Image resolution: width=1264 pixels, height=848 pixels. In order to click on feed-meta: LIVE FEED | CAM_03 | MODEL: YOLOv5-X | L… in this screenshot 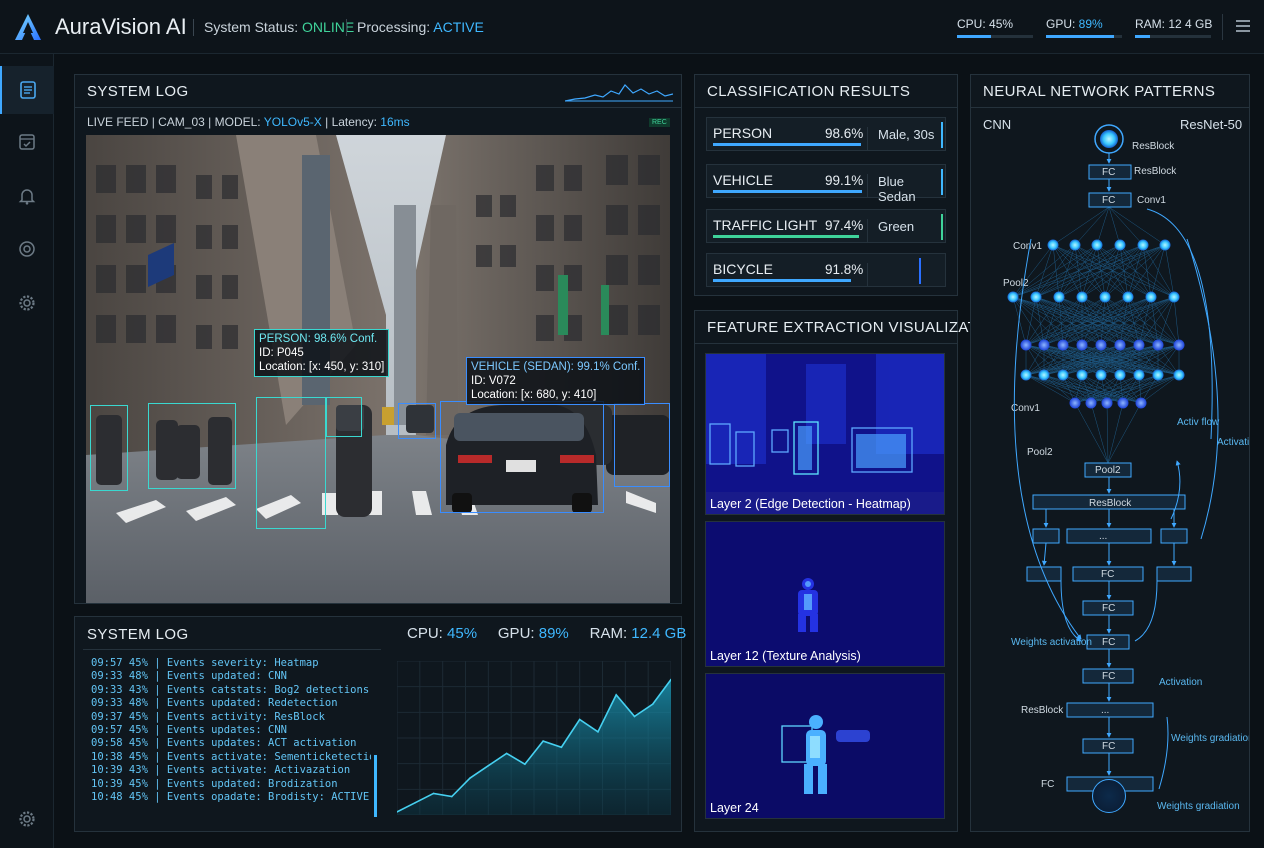, I will do `click(248, 122)`.